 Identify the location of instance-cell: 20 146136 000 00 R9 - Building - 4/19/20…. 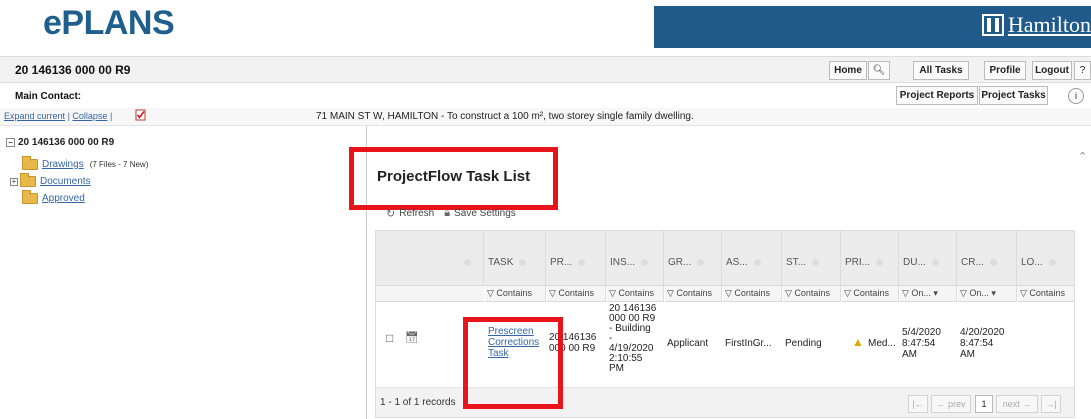
(633, 338).